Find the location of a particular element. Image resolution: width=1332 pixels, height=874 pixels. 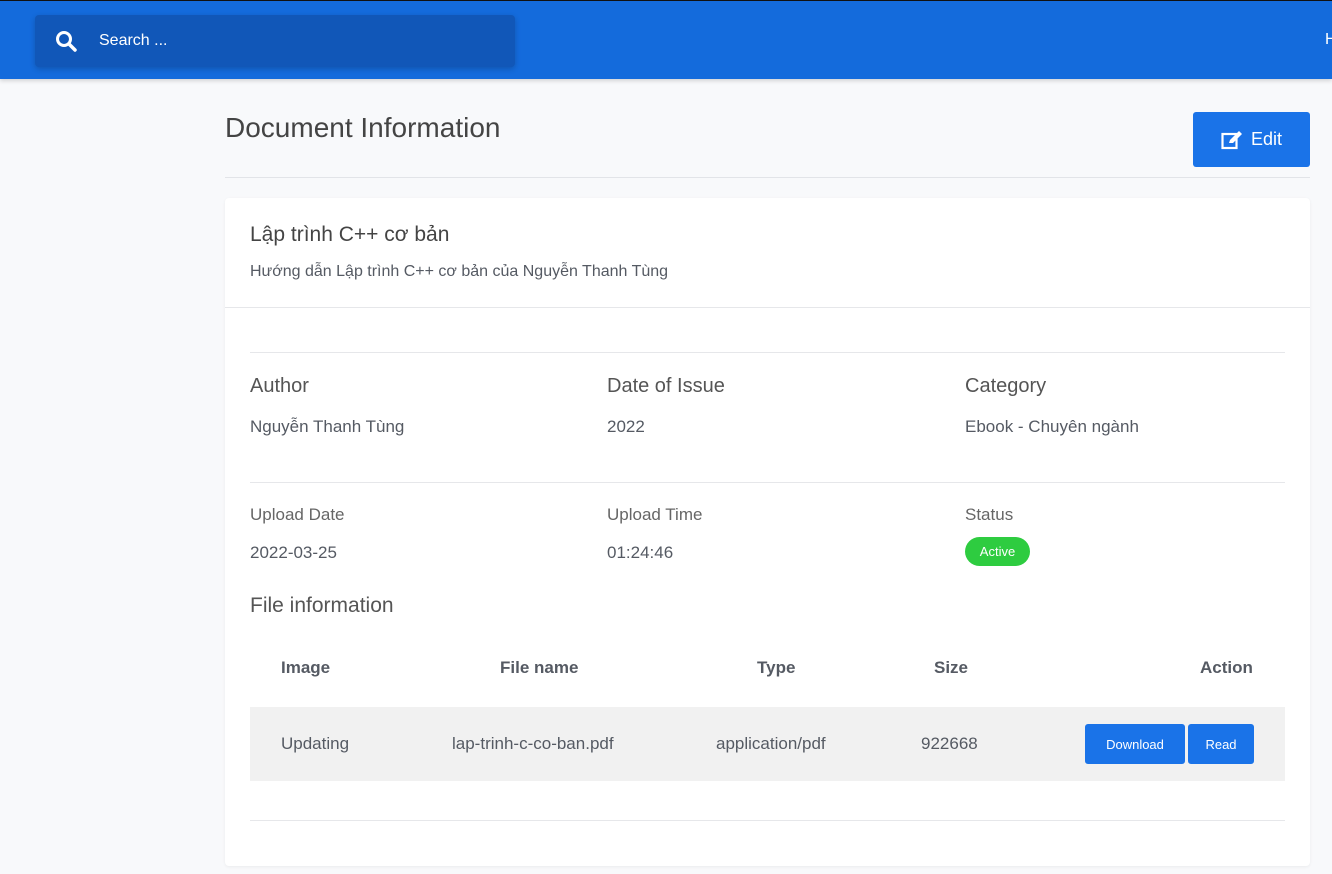

edit-label: Edit is located at coordinates (1266, 139).